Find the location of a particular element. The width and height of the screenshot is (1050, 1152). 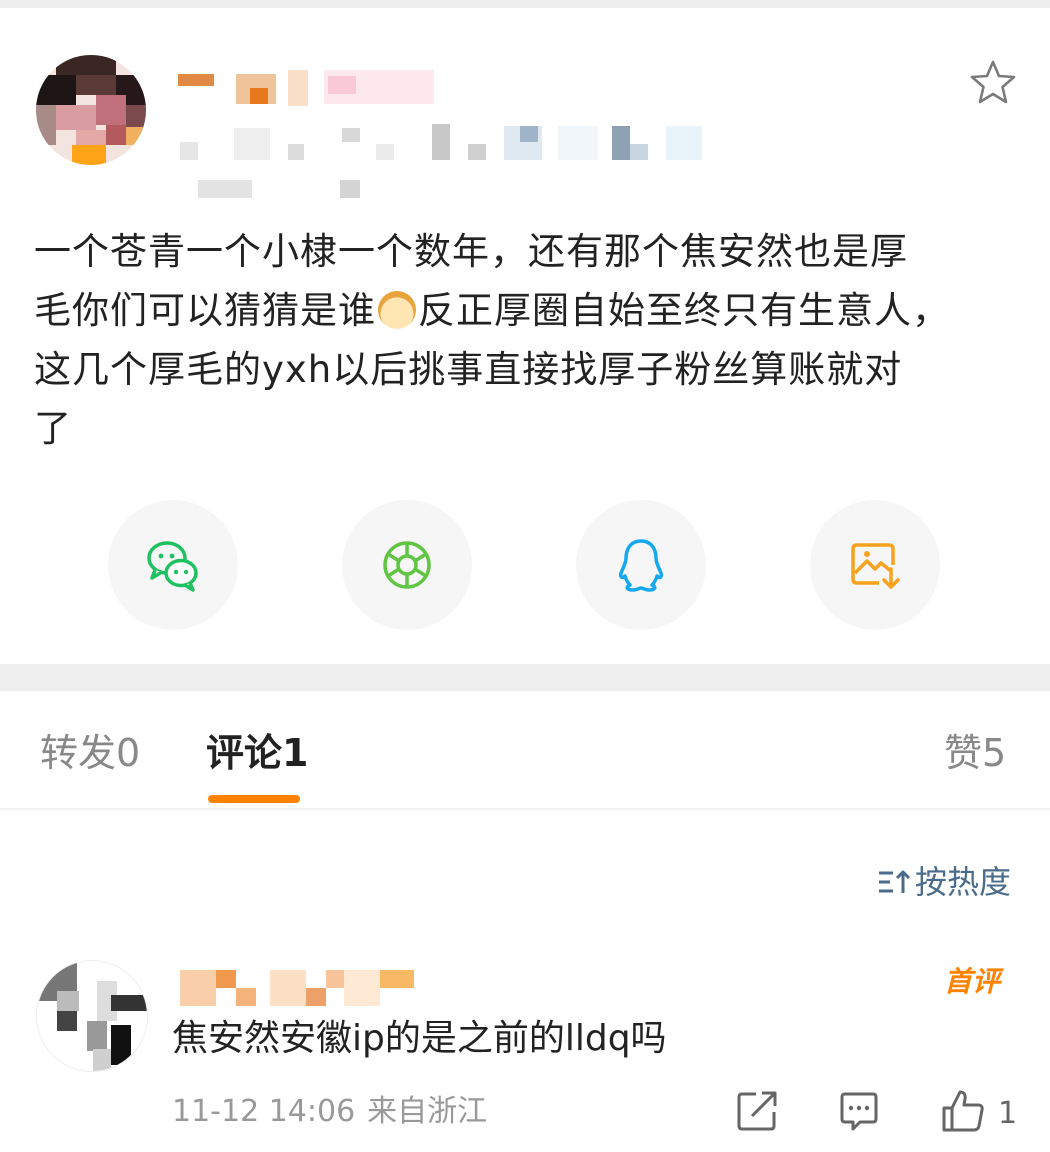

commenter-avatar is located at coordinates (92, 1016).